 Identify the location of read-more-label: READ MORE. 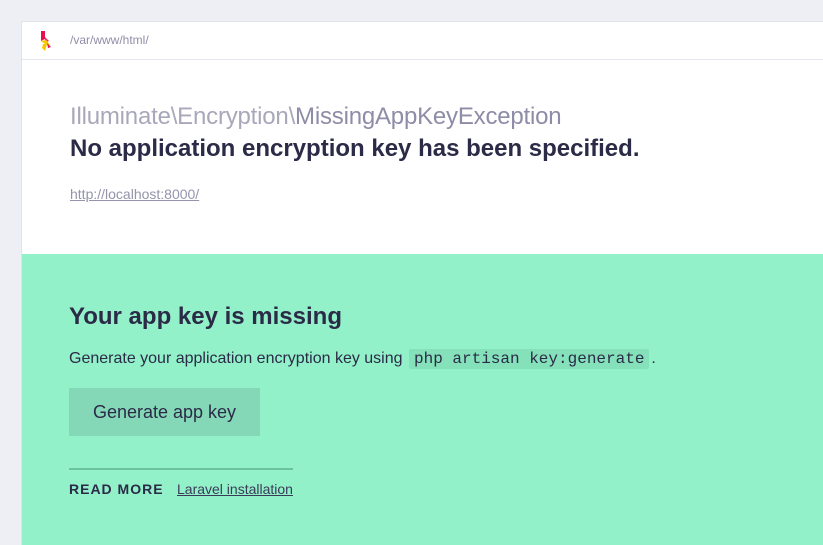
(116, 489).